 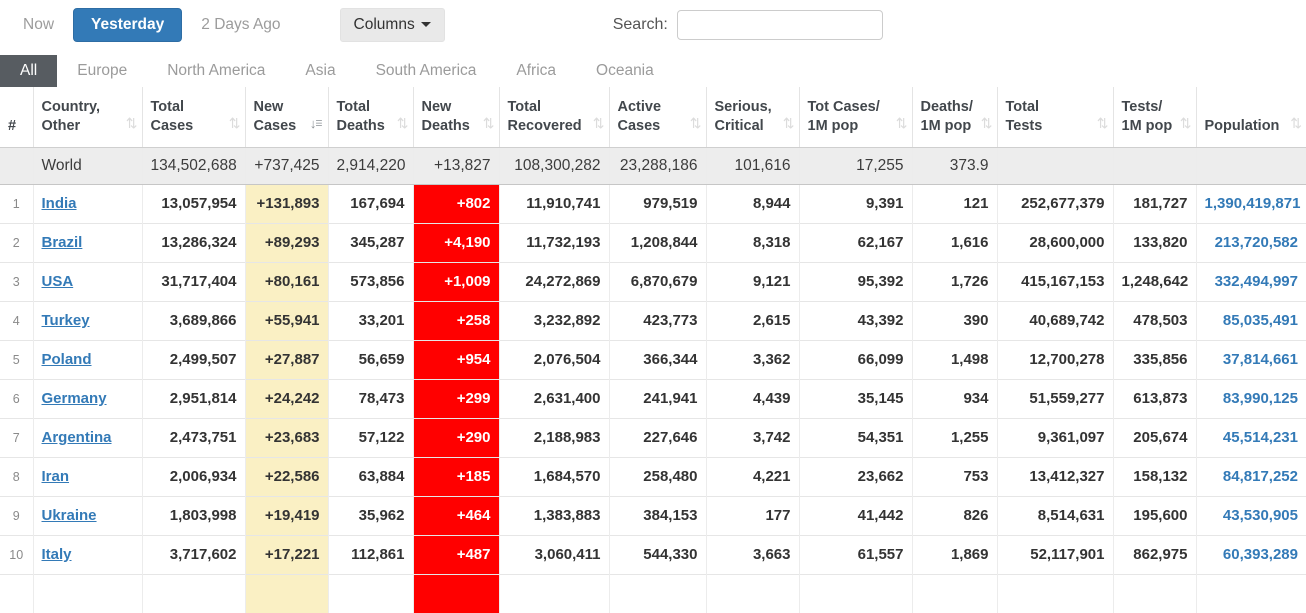 I want to click on population-cell: 213,720,582, so click(x=1250, y=242).